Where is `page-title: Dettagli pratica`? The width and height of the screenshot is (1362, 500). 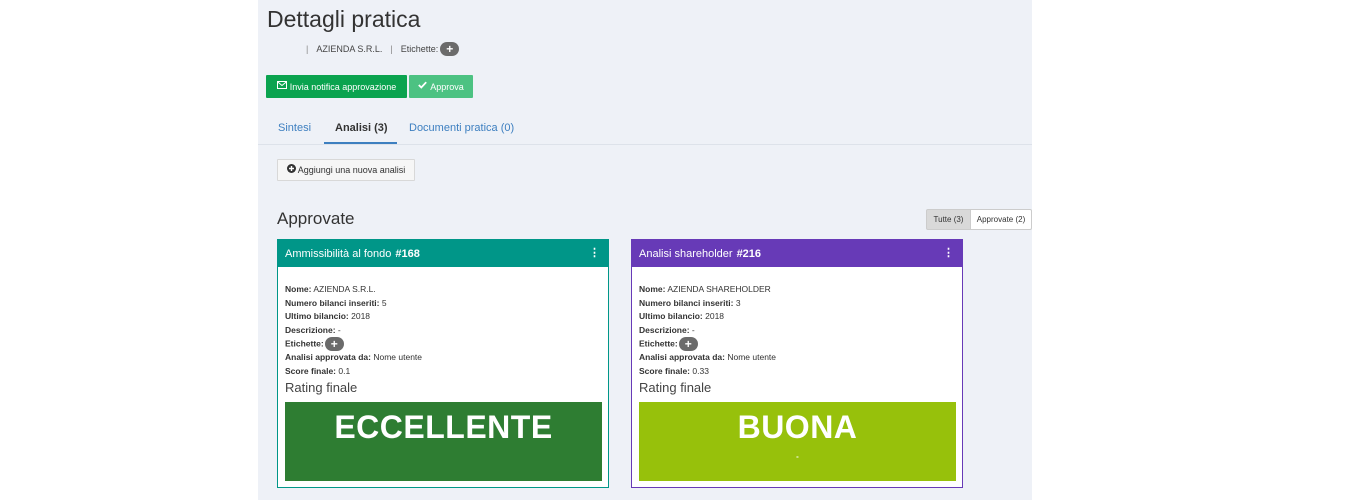
page-title: Dettagli pratica is located at coordinates (344, 19).